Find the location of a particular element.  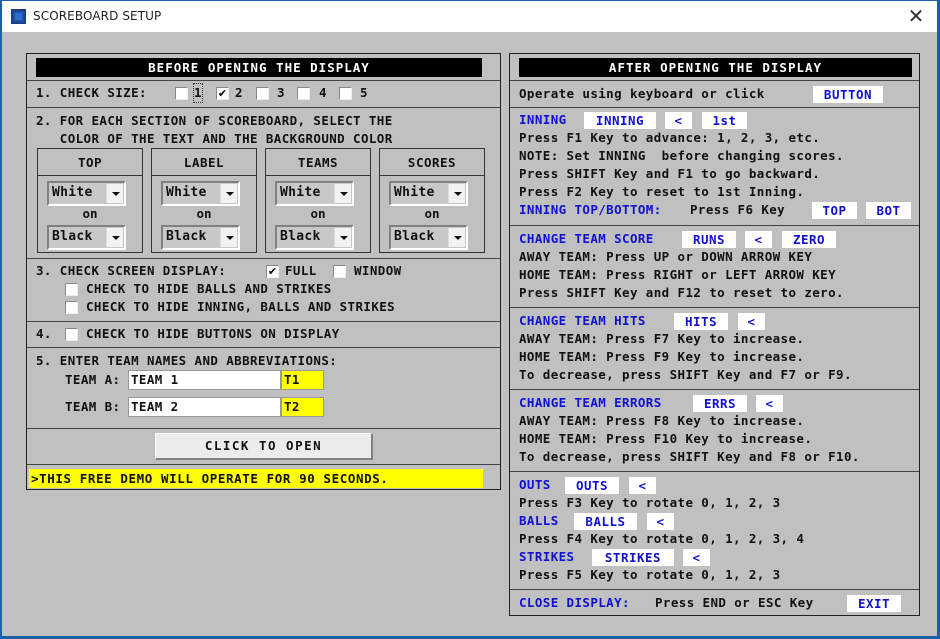

inning-top-bottom-text: Press F6 Key is located at coordinates (738, 209).